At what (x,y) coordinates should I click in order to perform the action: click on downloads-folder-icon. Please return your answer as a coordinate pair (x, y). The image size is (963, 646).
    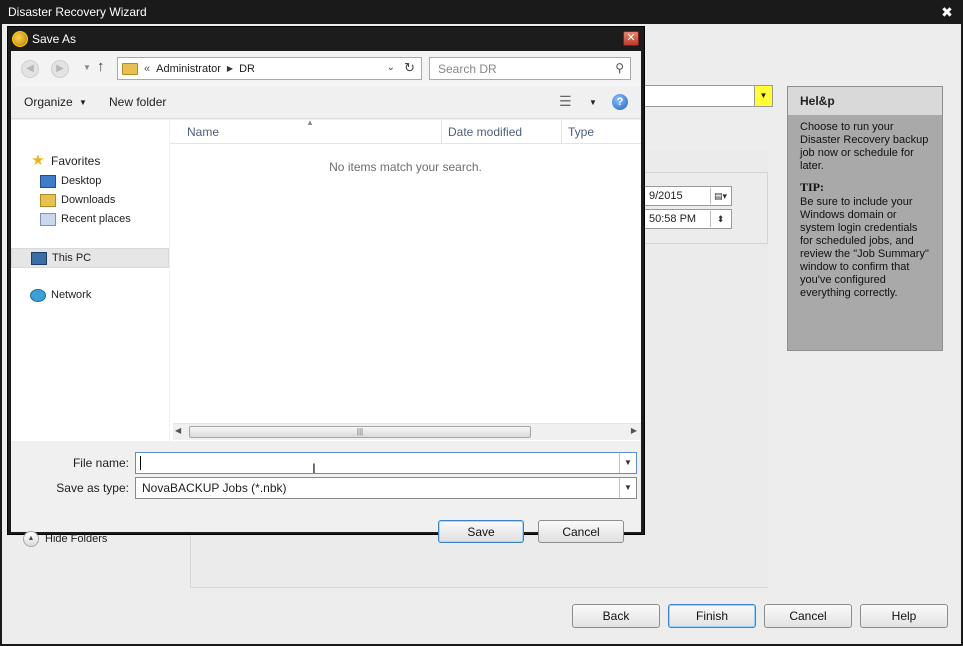
    Looking at the image, I should click on (48, 200).